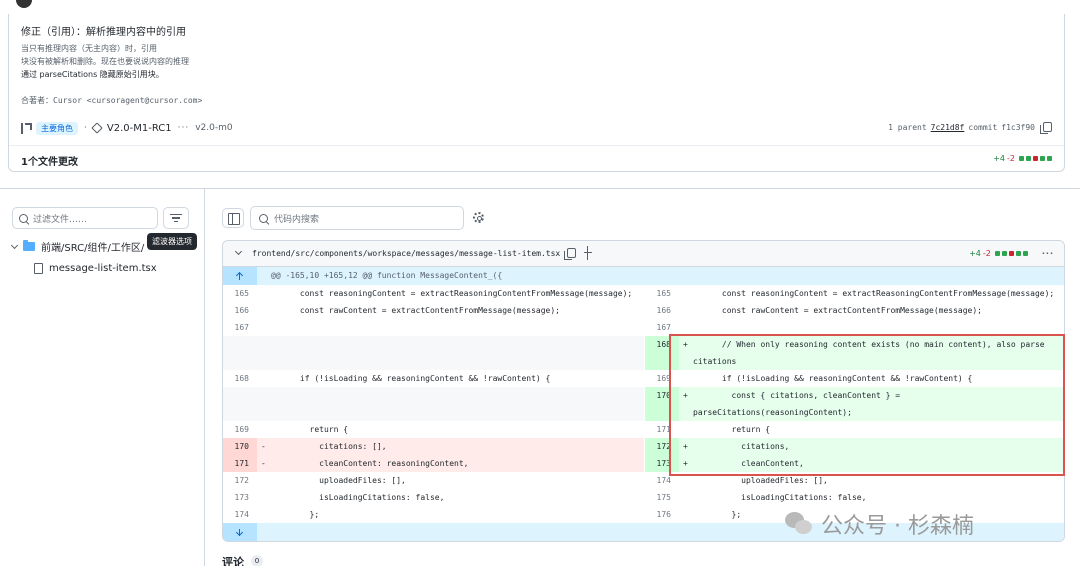 This screenshot has height=566, width=1080. Describe the element at coordinates (780, 497) in the screenshot. I see `code-text: isLoadingCitations: false,` at that location.